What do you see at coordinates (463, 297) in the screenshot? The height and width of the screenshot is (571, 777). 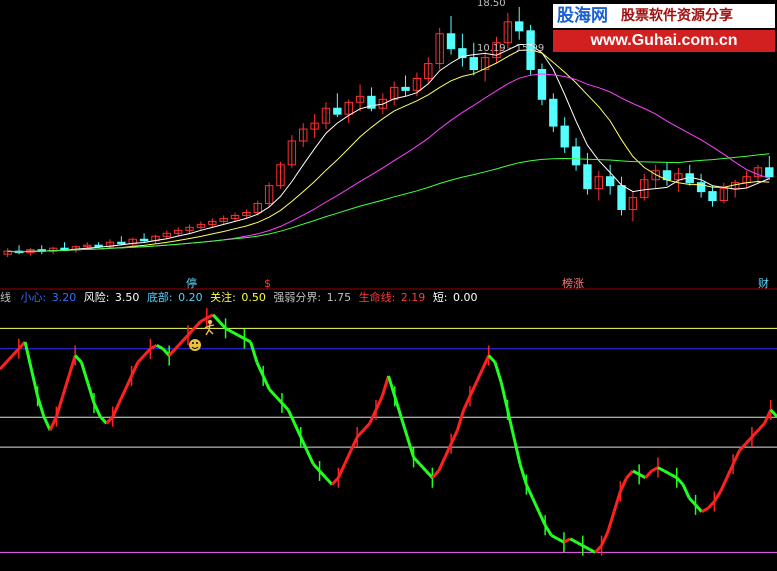 I see `legend-value: 0.00` at bounding box center [463, 297].